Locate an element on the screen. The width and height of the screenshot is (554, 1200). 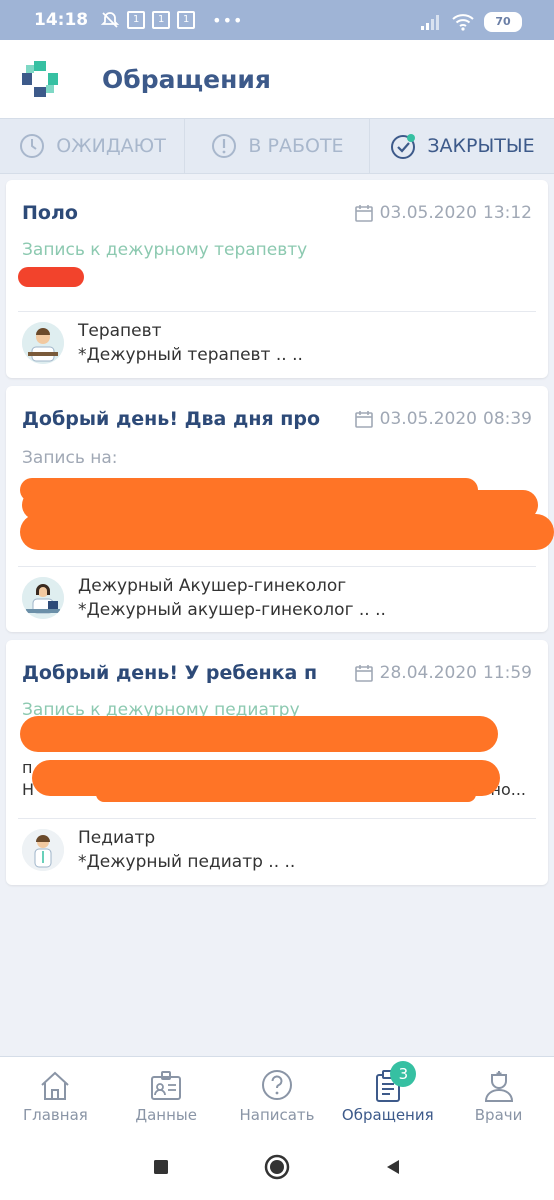
page-title: Обращения is located at coordinates (186, 79).